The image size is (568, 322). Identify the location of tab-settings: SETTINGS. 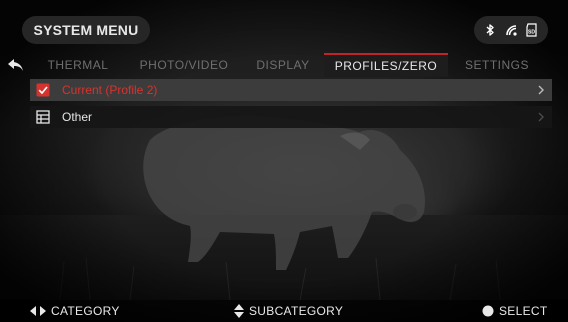
(497, 65).